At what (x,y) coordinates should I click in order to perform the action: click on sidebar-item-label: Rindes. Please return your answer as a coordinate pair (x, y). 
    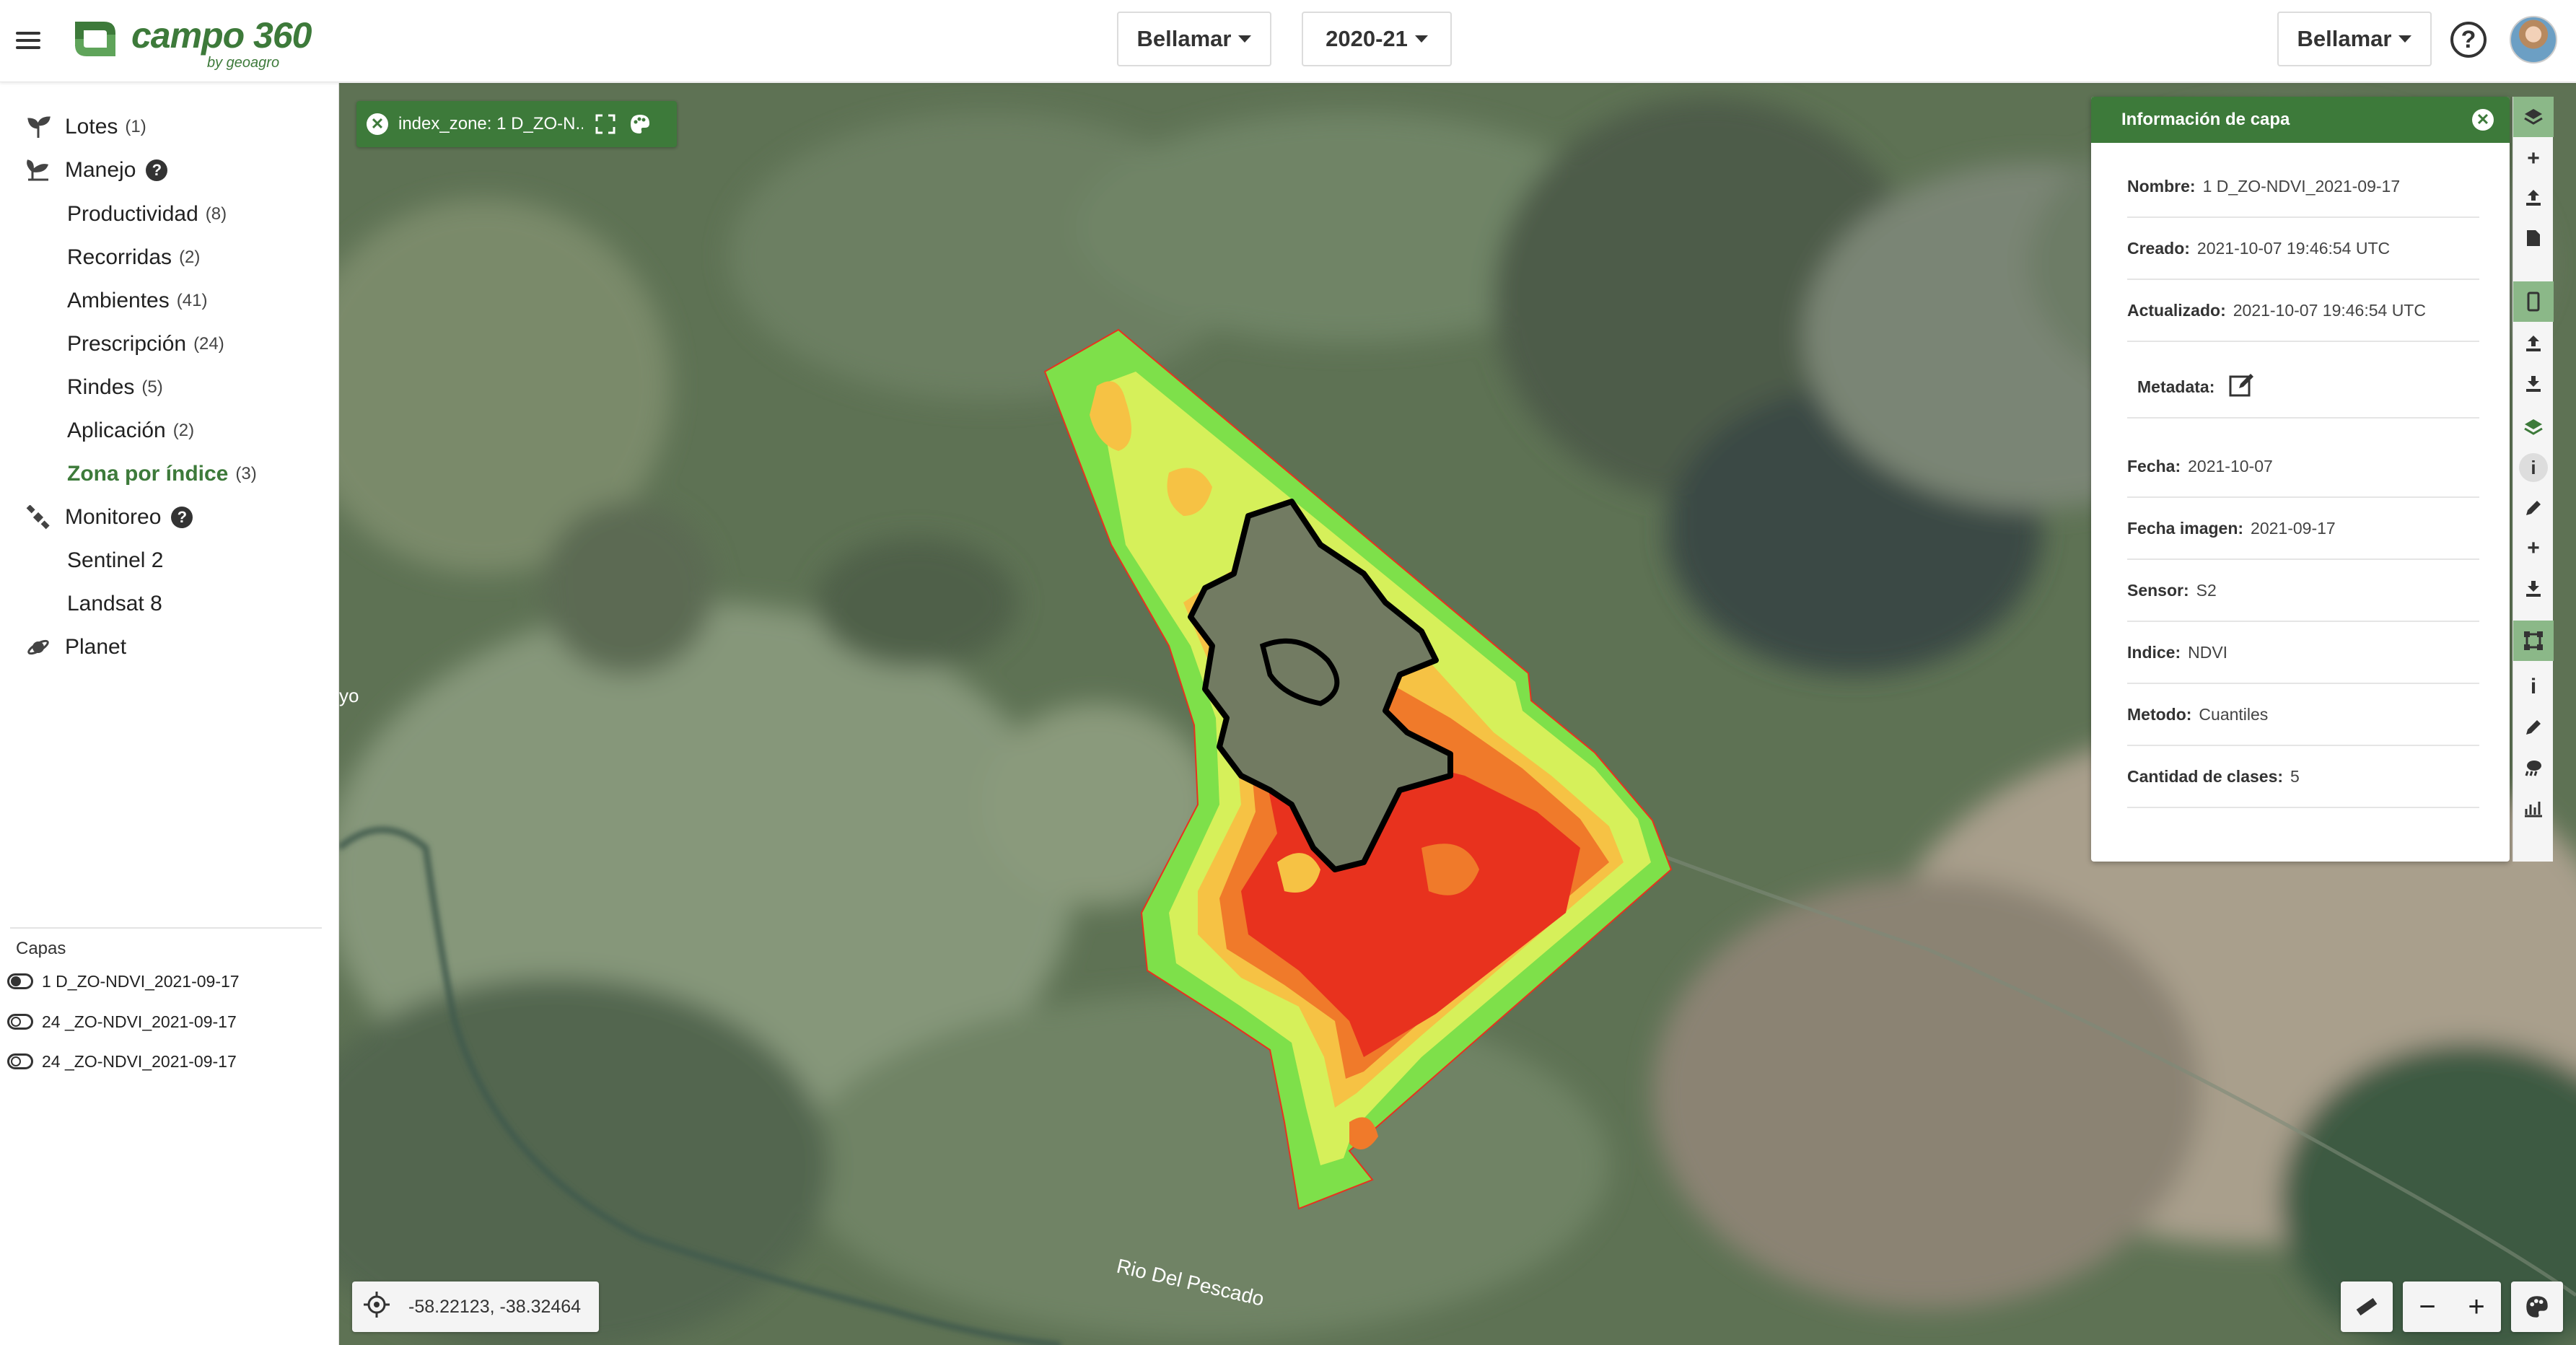
    Looking at the image, I should click on (101, 387).